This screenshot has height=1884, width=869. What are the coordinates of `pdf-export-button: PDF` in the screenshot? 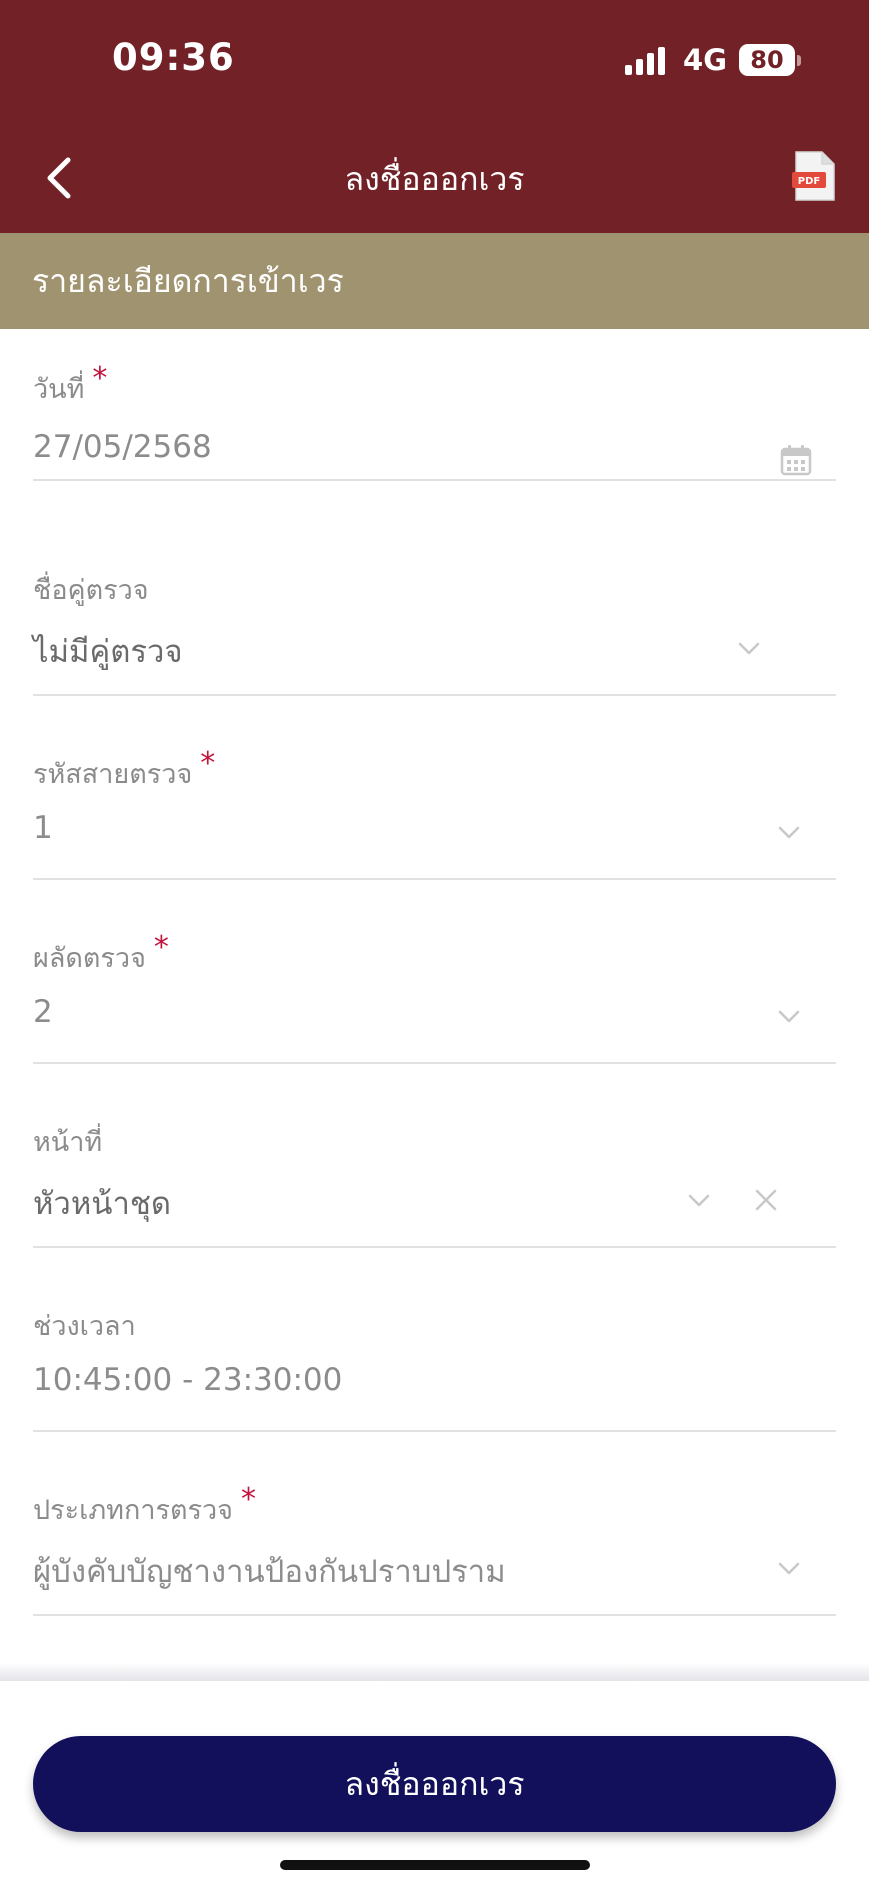 It's located at (814, 176).